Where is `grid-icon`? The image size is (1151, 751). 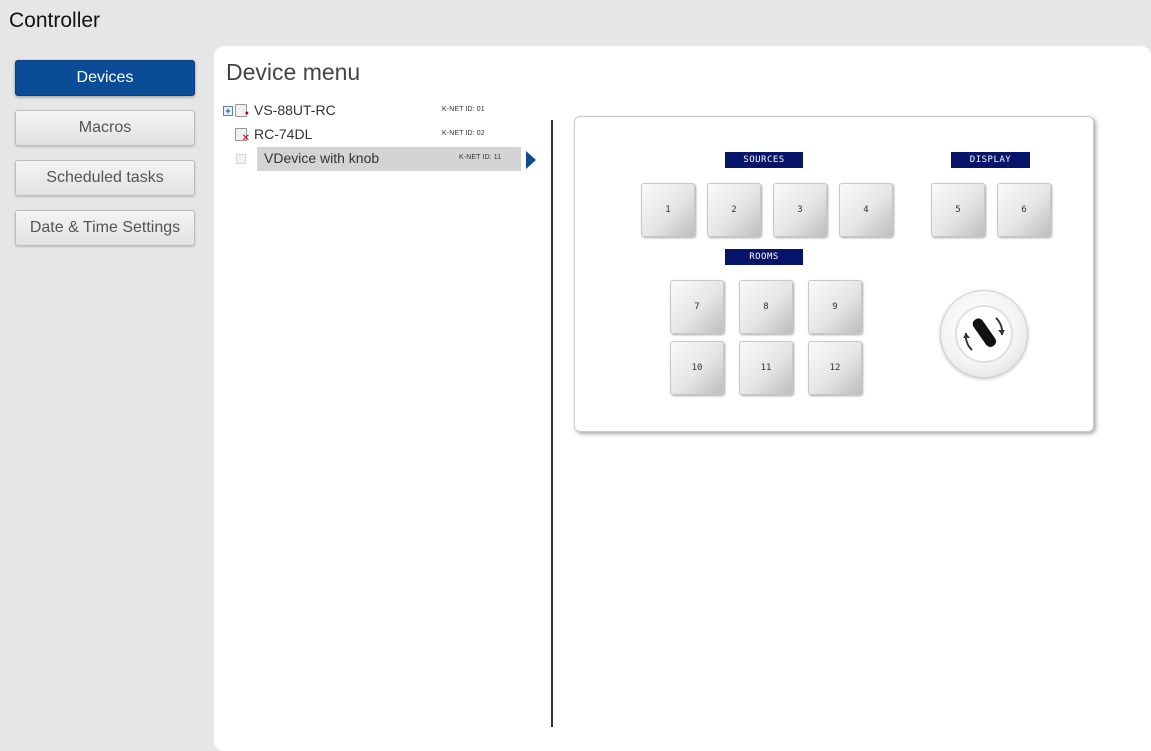
grid-icon is located at coordinates (241, 159).